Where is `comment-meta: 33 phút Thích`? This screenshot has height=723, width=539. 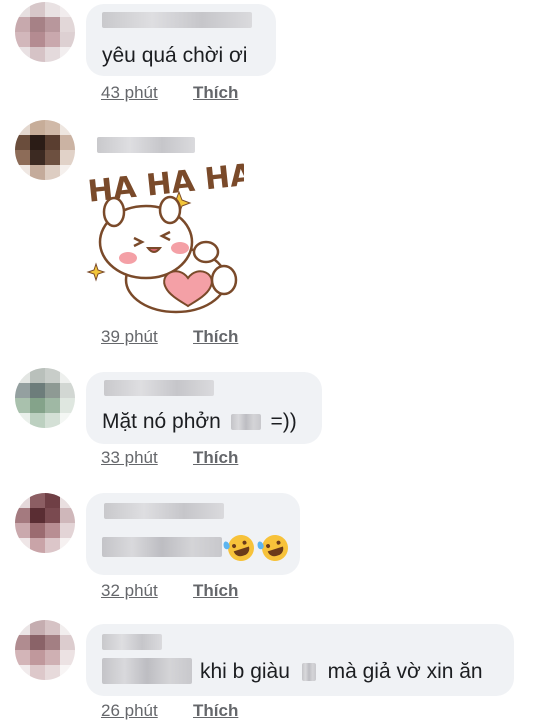
comment-meta: 33 phút Thích is located at coordinates (169, 458).